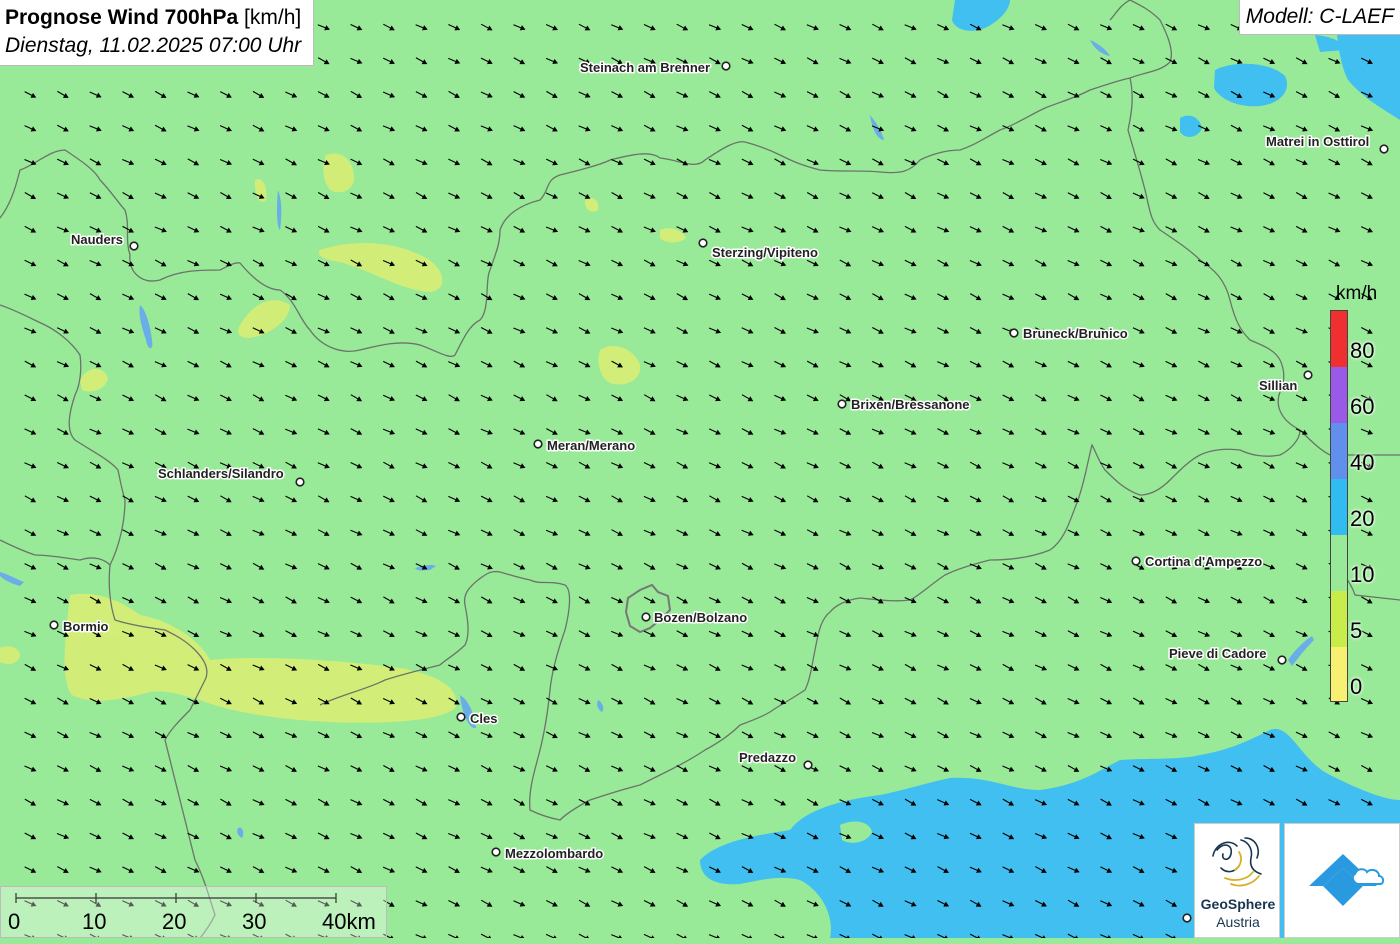 The image size is (1400, 944). Describe the element at coordinates (273, 17) in the screenshot. I see `title-unit: [km/h]` at that location.